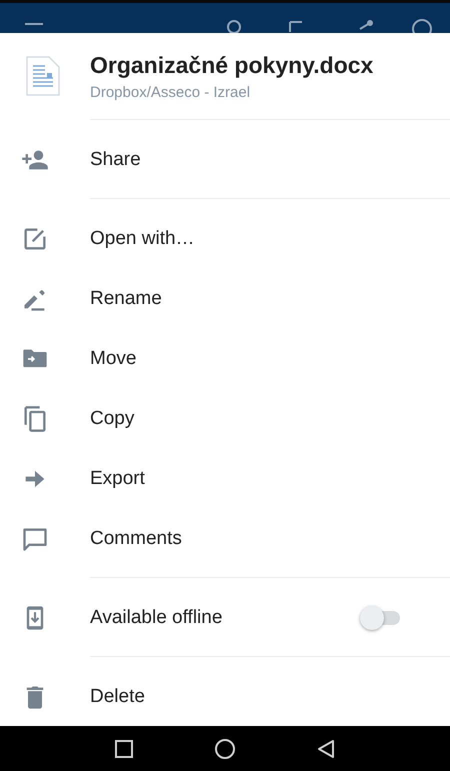 This screenshot has width=450, height=771. Describe the element at coordinates (225, 618) in the screenshot. I see `toggle-row: Available offline` at that location.